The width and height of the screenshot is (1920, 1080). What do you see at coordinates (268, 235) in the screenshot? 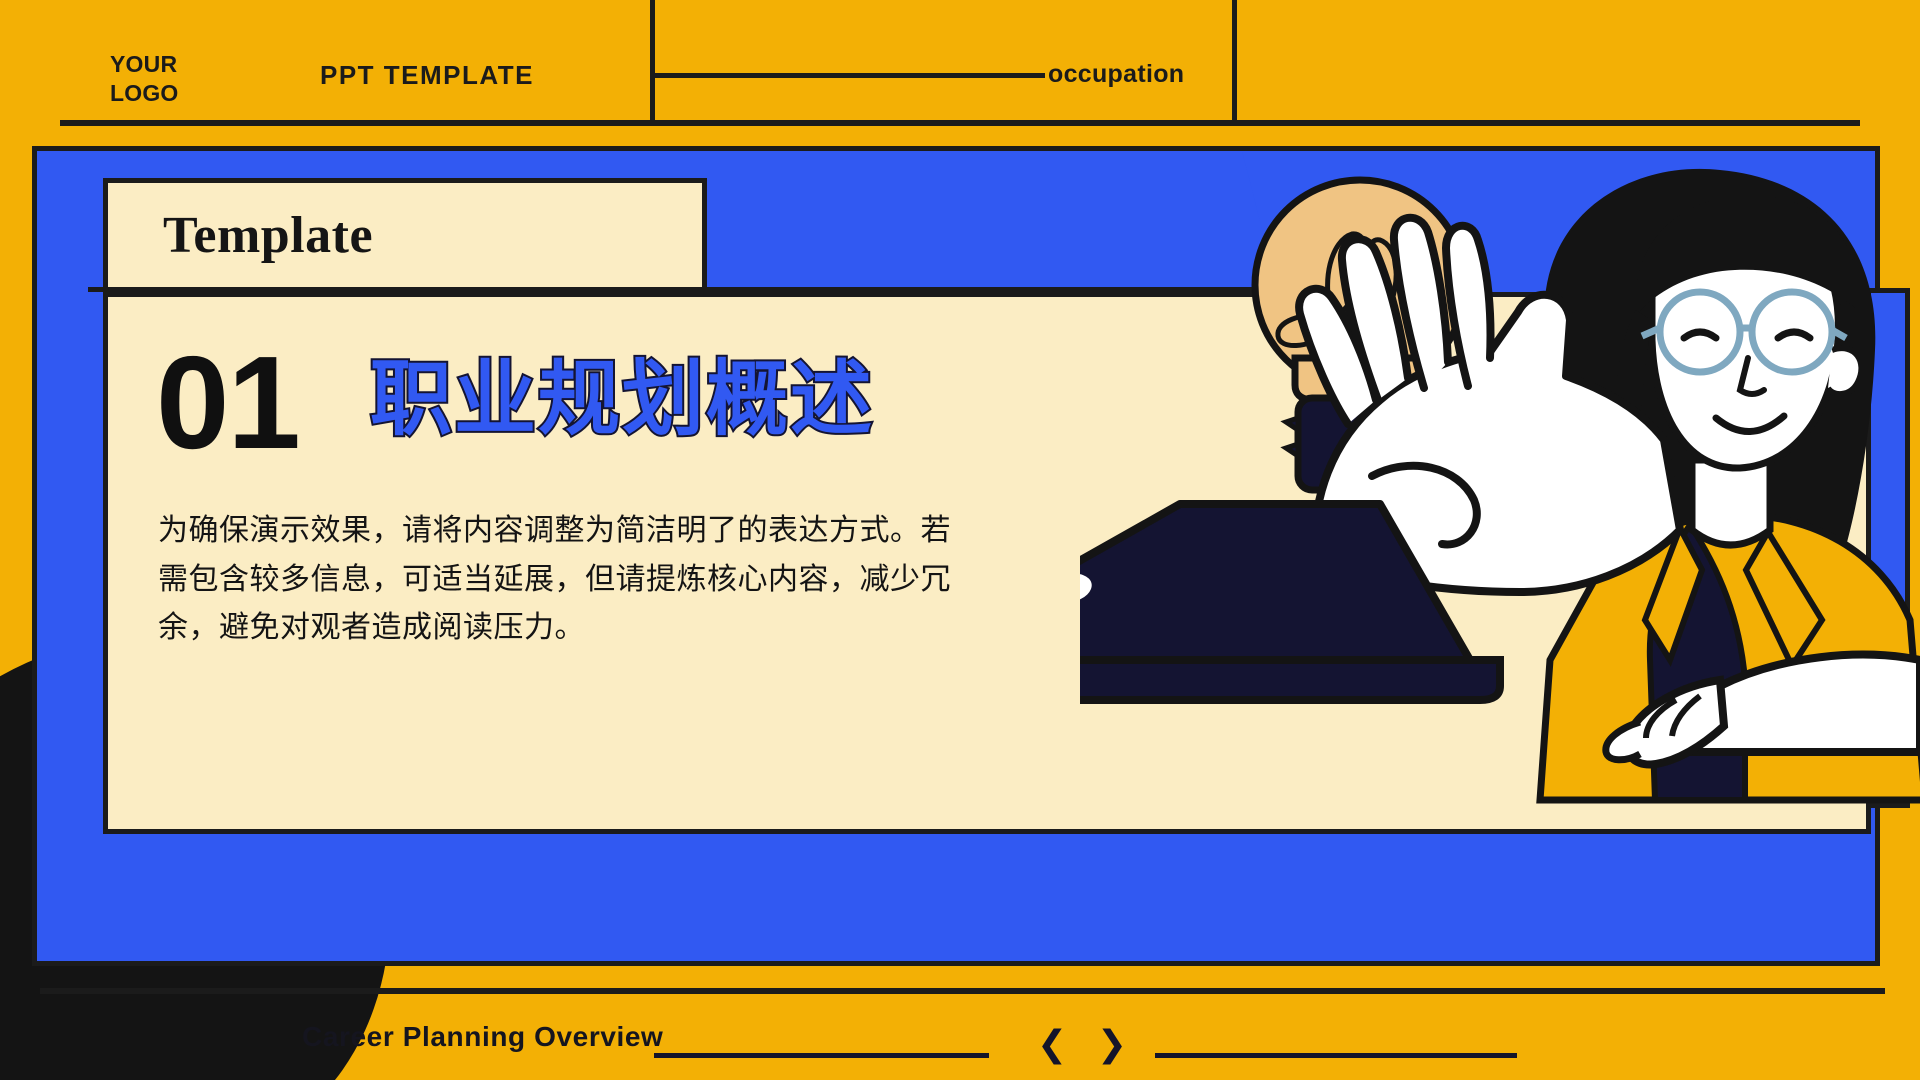
I see `template-tab-label: Template` at bounding box center [268, 235].